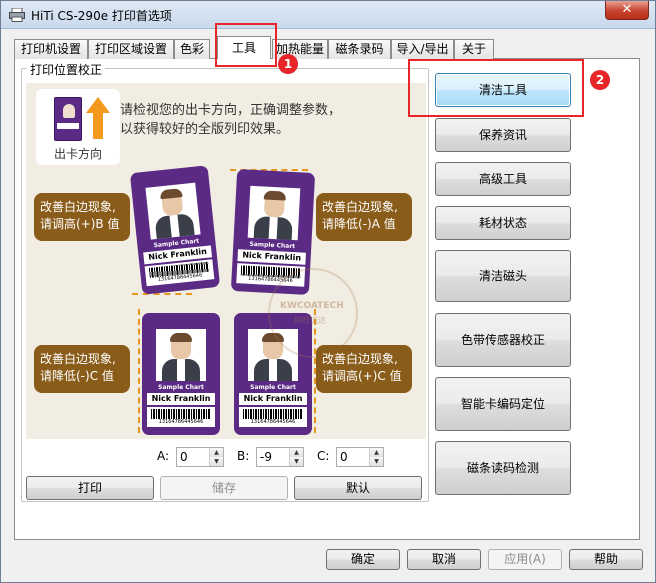  What do you see at coordinates (244, 47) in the screenshot?
I see `tab-tools: 工具` at bounding box center [244, 47].